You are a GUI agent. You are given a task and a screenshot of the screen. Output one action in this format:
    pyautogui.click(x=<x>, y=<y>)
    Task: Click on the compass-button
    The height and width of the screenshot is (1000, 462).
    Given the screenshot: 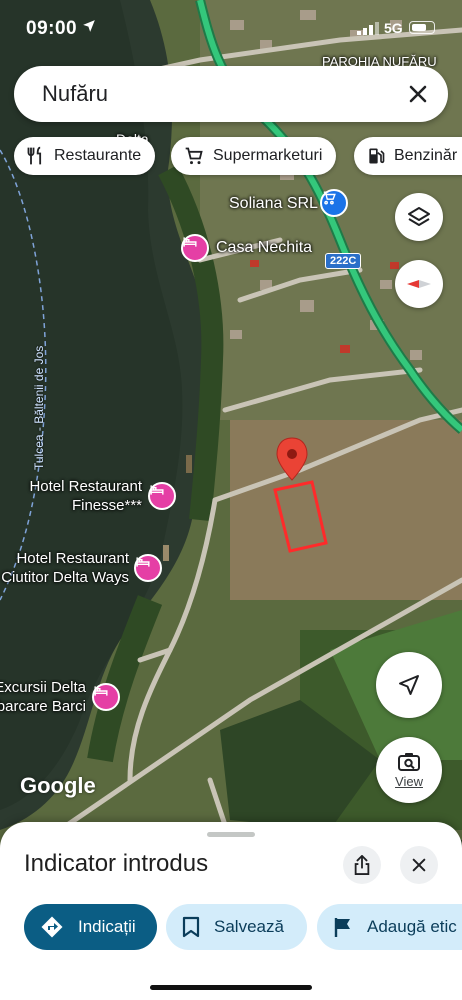 What is the action you would take?
    pyautogui.click(x=419, y=284)
    